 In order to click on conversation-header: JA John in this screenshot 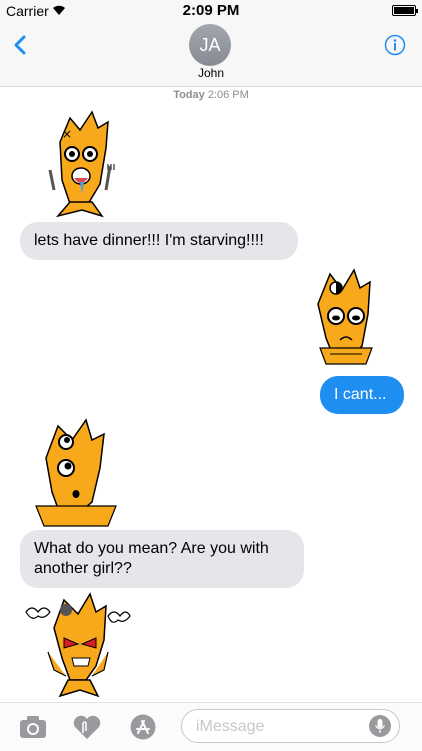, I will do `click(211, 54)`.